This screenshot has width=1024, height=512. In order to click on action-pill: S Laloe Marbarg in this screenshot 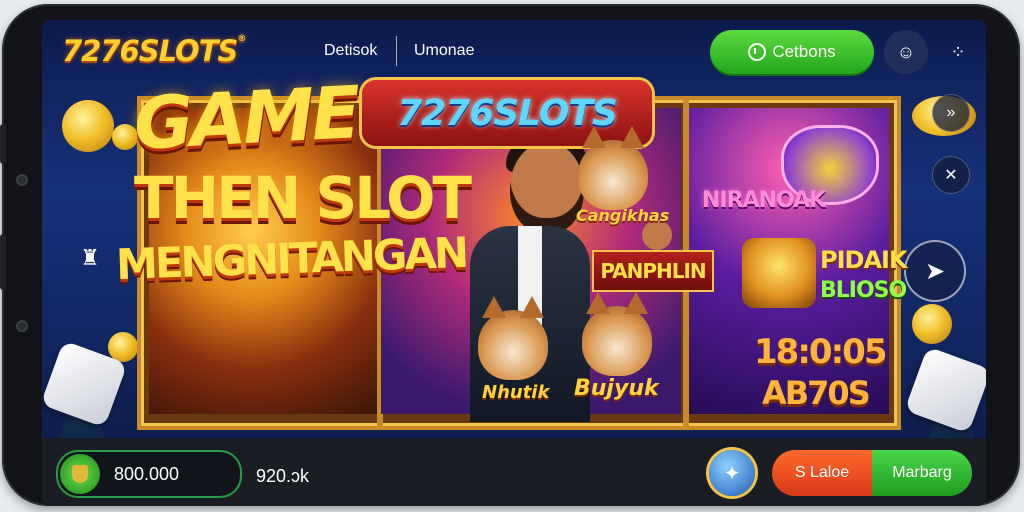, I will do `click(872, 473)`.